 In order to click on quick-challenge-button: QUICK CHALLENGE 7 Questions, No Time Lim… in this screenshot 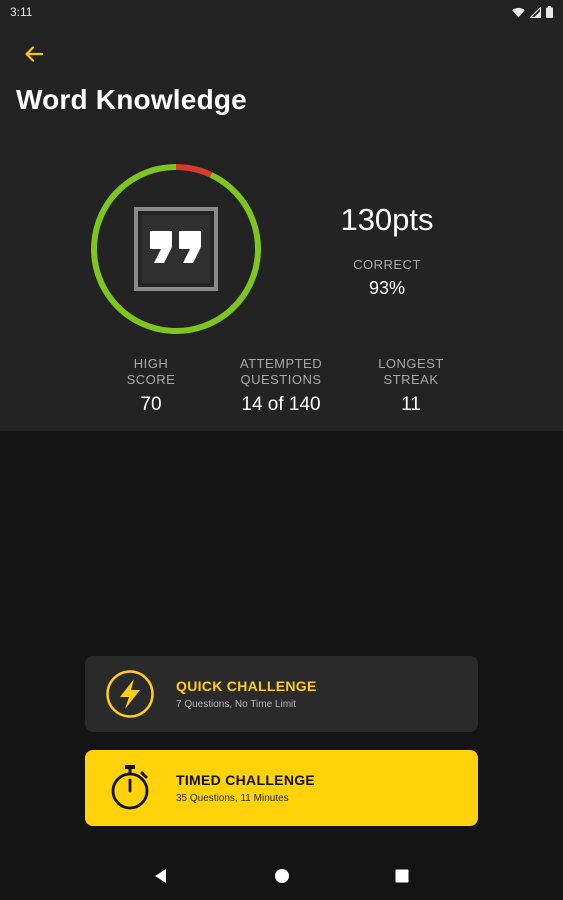, I will do `click(281, 694)`.